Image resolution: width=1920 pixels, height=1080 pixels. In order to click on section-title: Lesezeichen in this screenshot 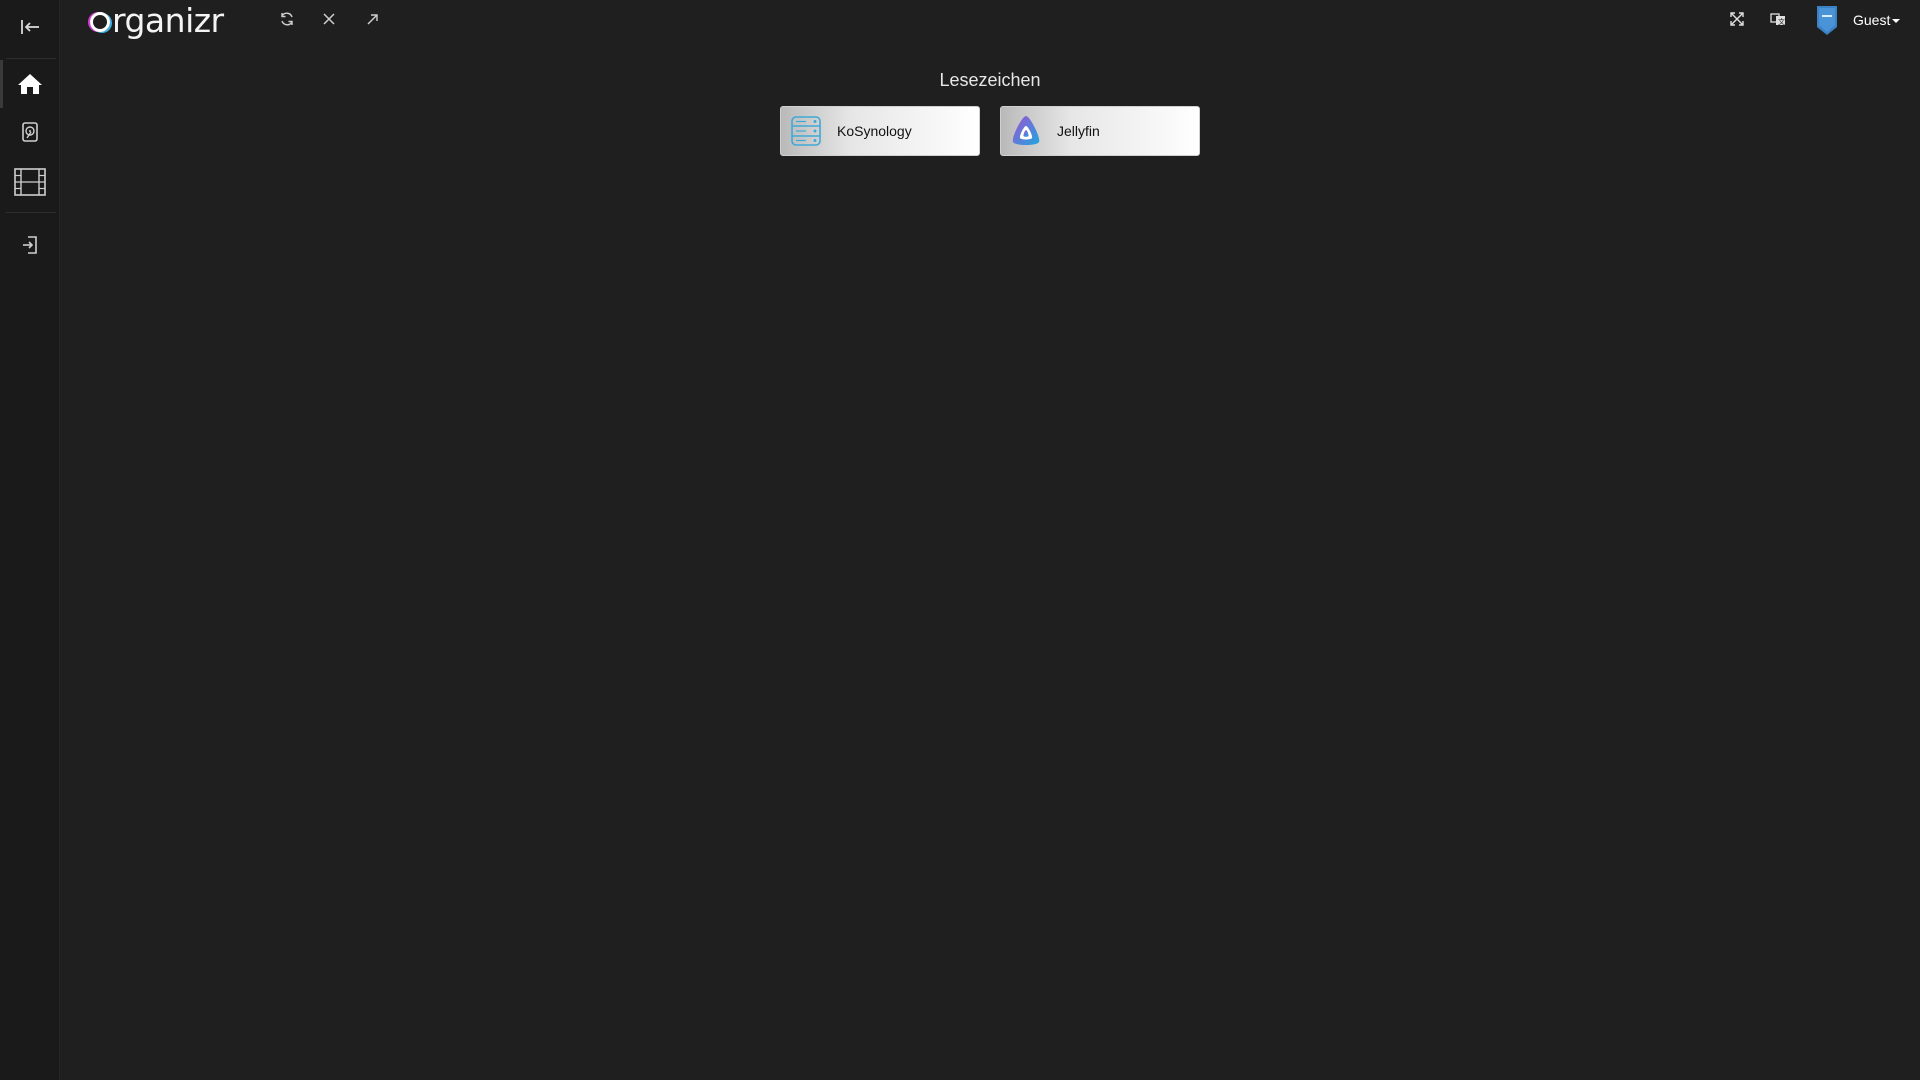, I will do `click(990, 80)`.